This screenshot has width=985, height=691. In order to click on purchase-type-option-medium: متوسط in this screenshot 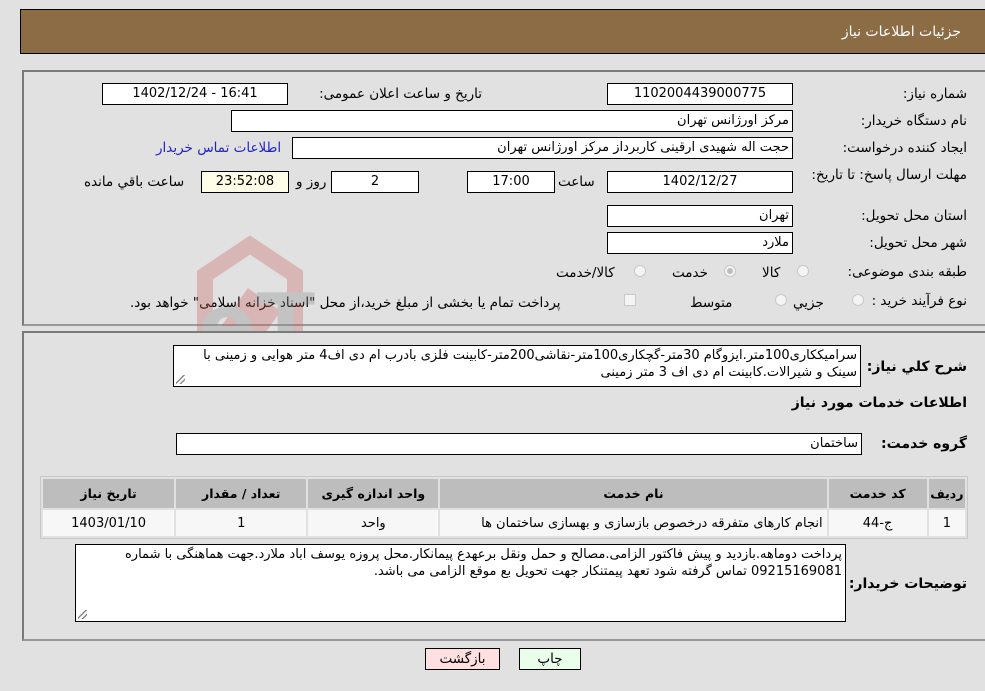, I will do `click(711, 303)`.